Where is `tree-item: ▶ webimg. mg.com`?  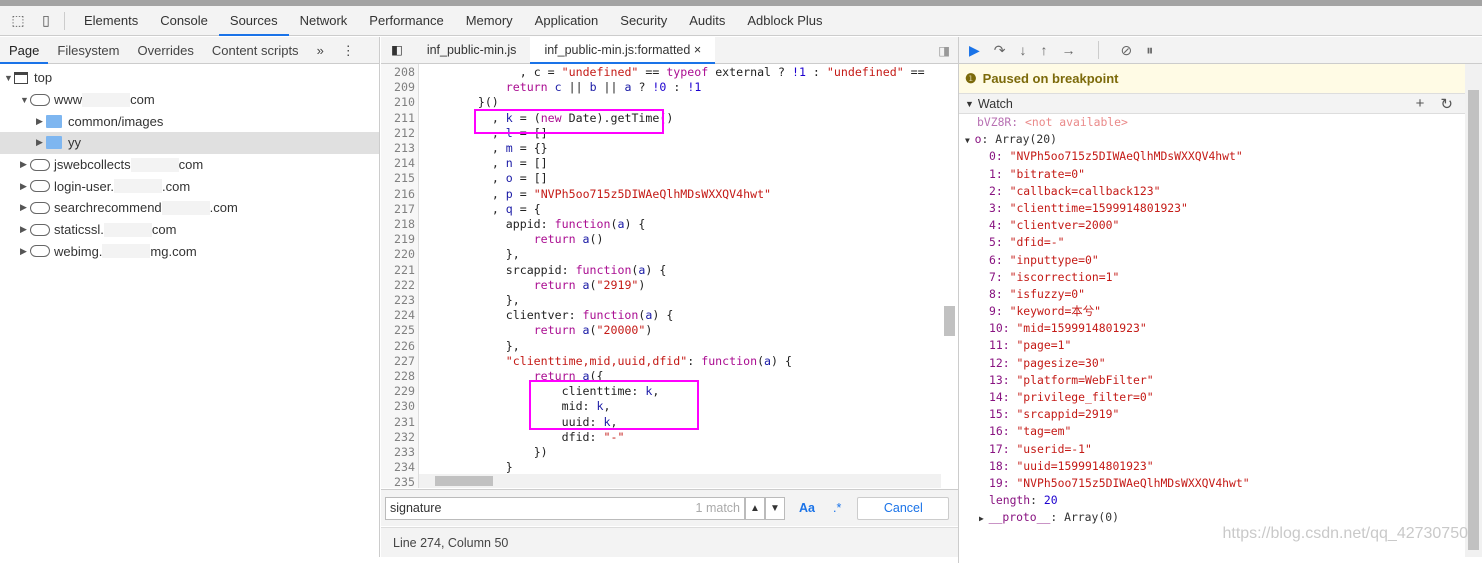 tree-item: ▶ webimg. mg.com is located at coordinates (189, 252).